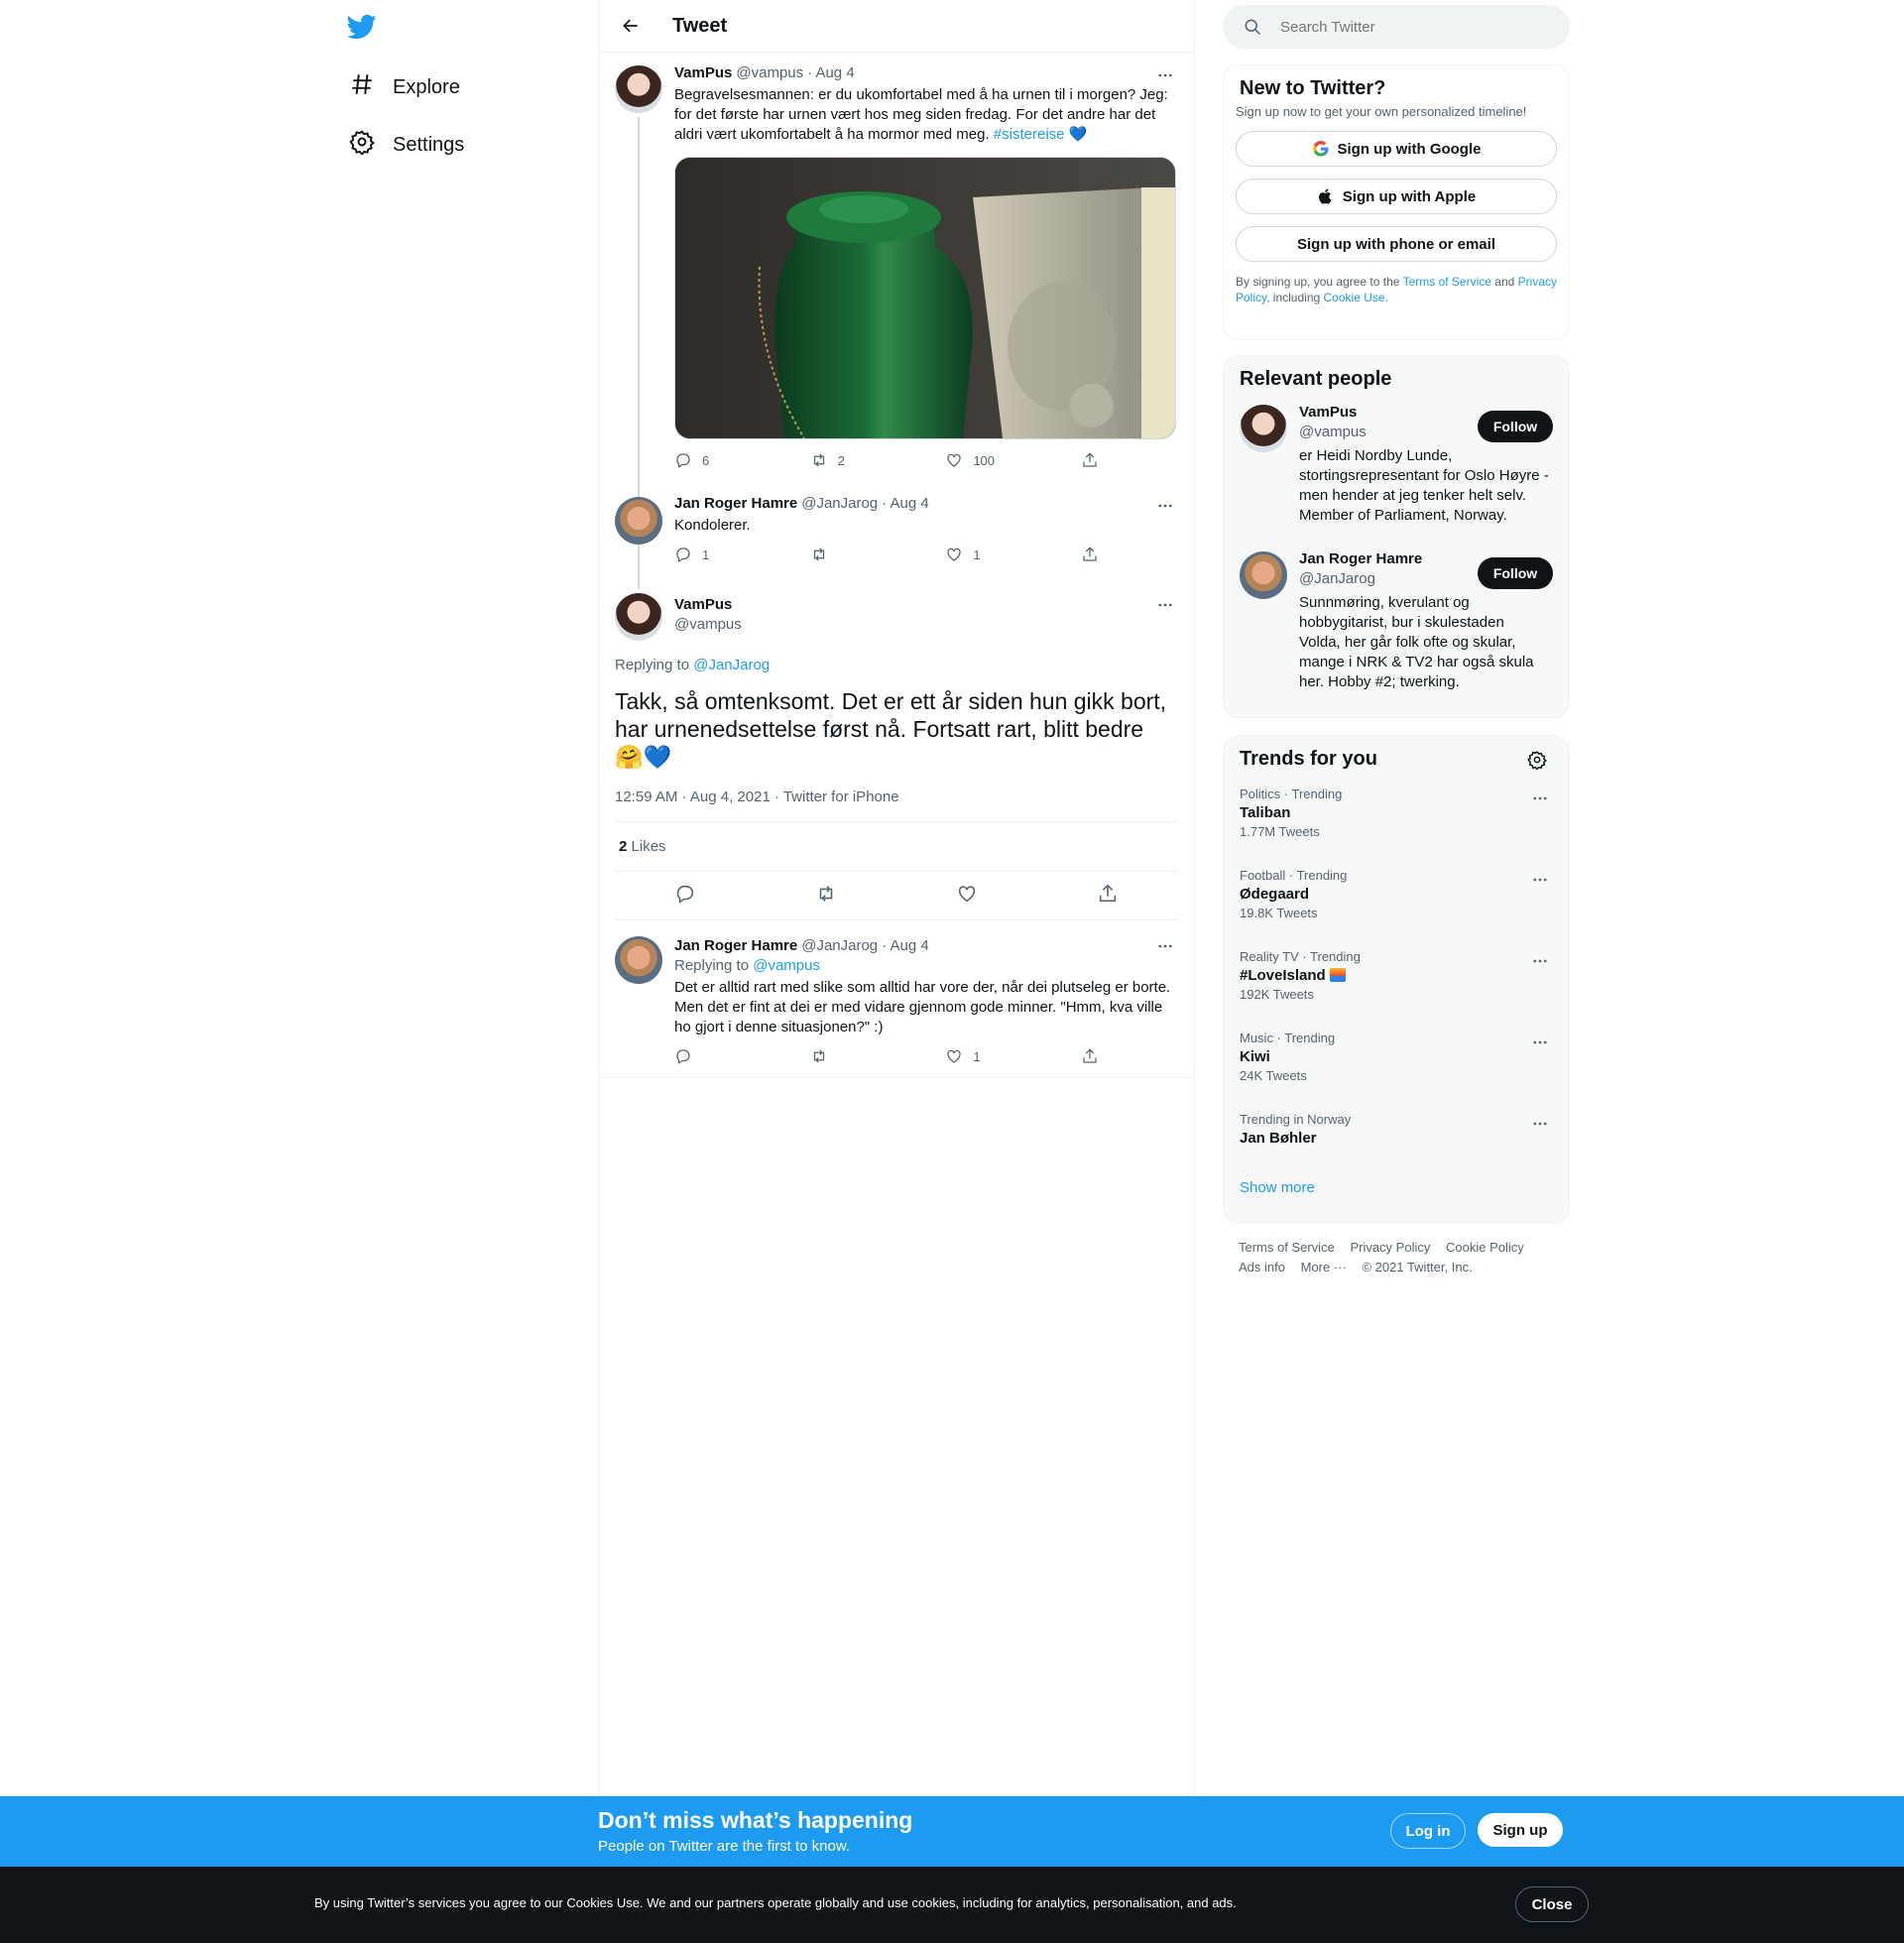 This screenshot has height=1943, width=1904. Describe the element at coordinates (1428, 1831) in the screenshot. I see `login-button: Log in` at that location.